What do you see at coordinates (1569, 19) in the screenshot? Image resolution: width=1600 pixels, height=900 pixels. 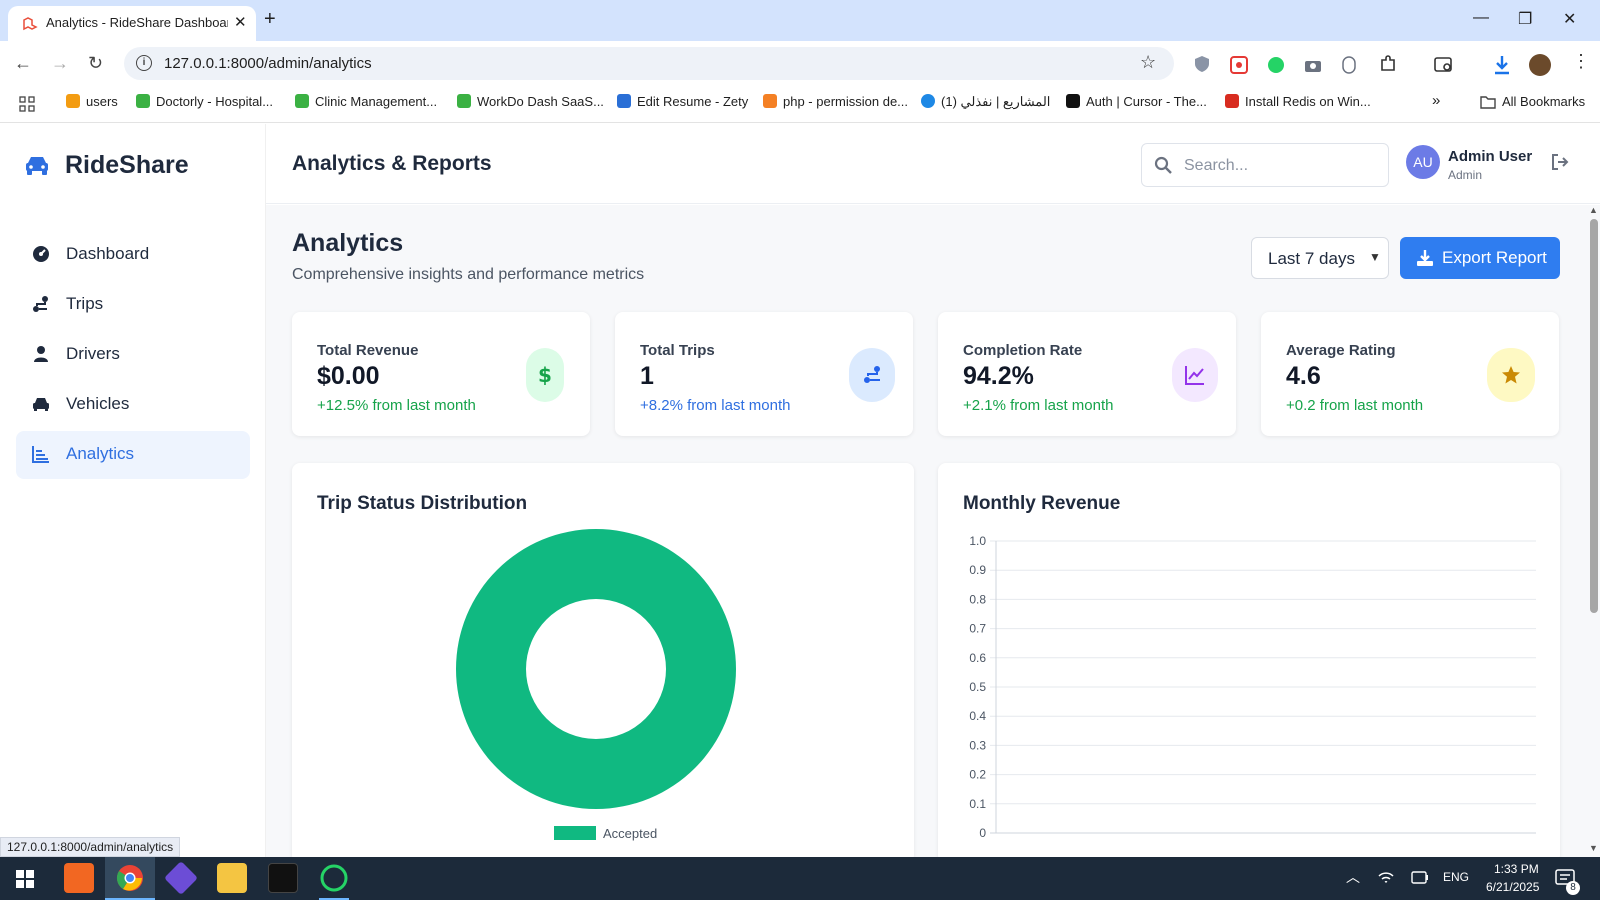 I see `close-window-icon: ✕` at bounding box center [1569, 19].